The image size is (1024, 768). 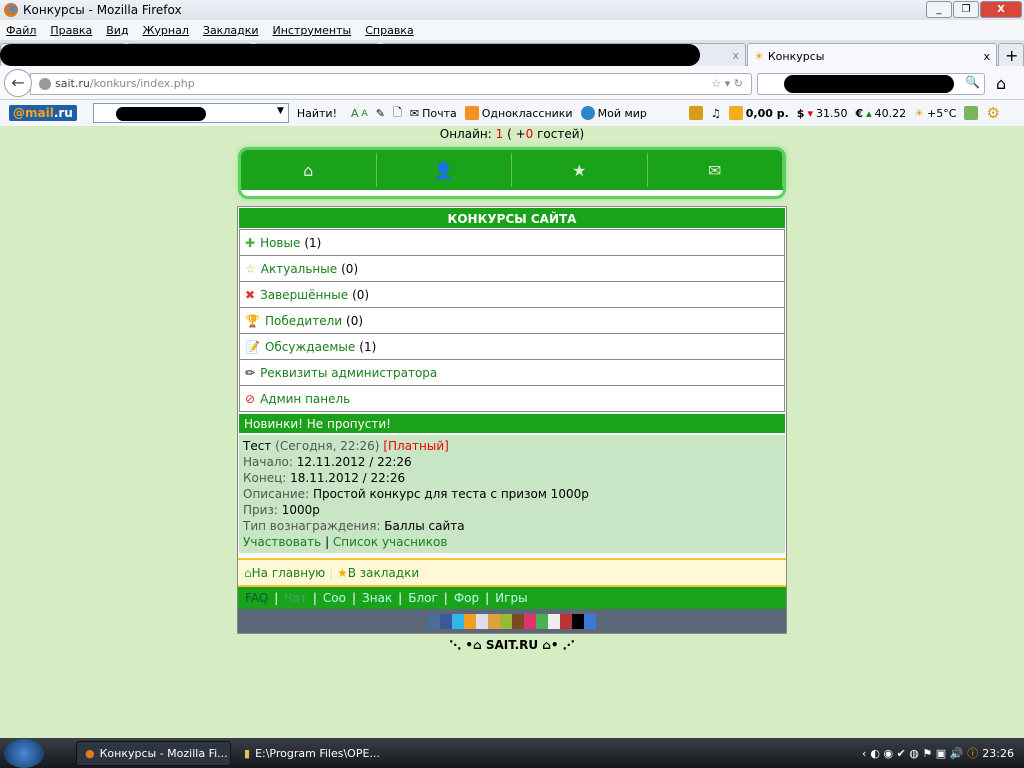 What do you see at coordinates (512, 645) in the screenshot?
I see `site-brand: ⋱ •⌂ SAIT.RU ⌂• ⋰` at bounding box center [512, 645].